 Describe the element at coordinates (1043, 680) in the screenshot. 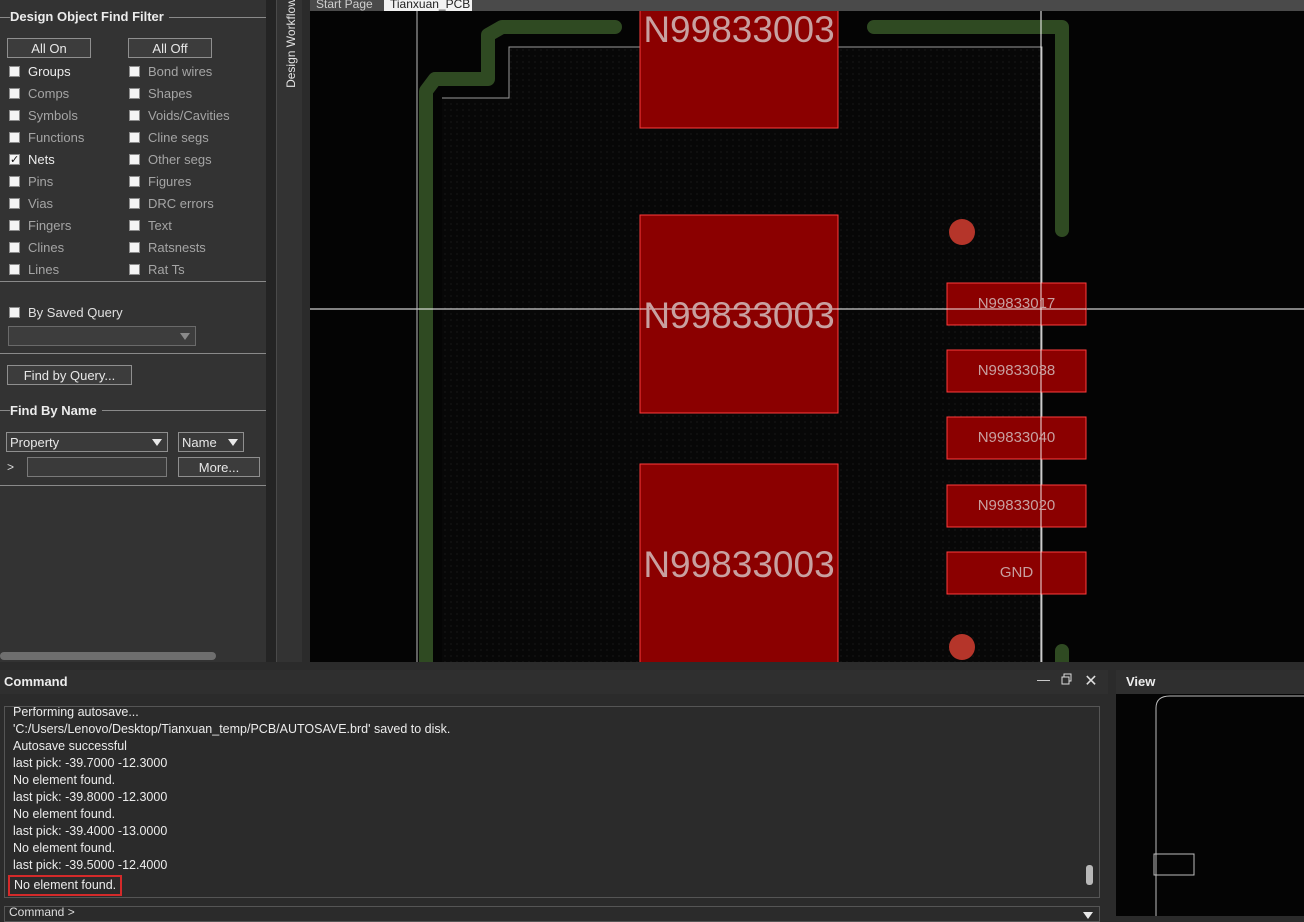

I see `minimize-icon: —` at that location.